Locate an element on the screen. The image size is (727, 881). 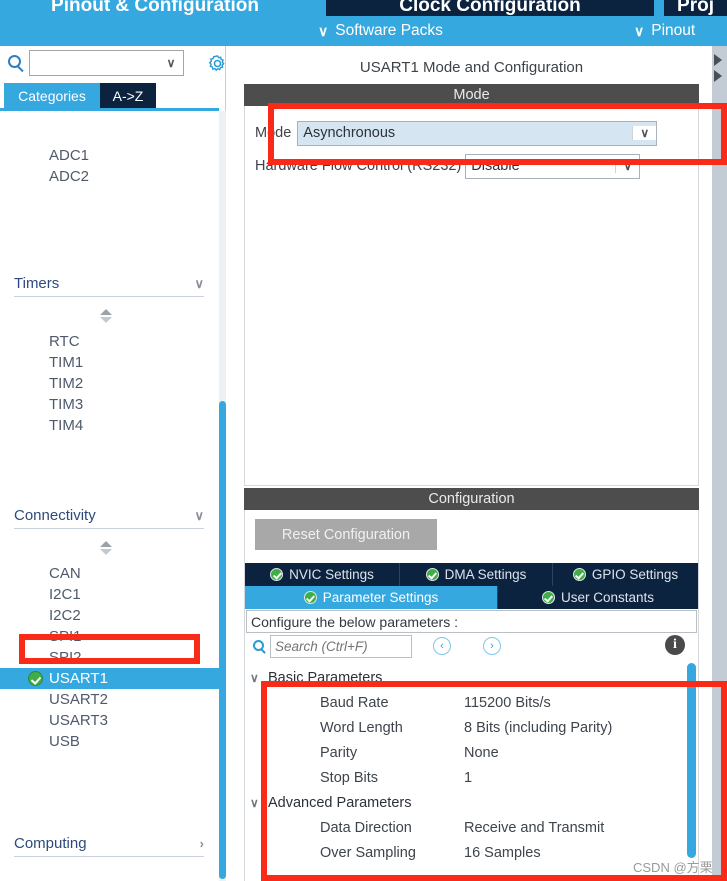
tab-gpio-settings: GPIO Settings is located at coordinates (625, 574).